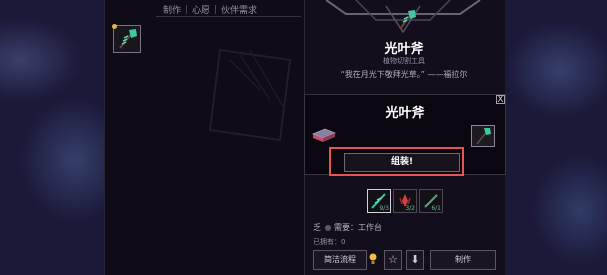  I want to click on requirement-prefix: 乏, so click(317, 227).